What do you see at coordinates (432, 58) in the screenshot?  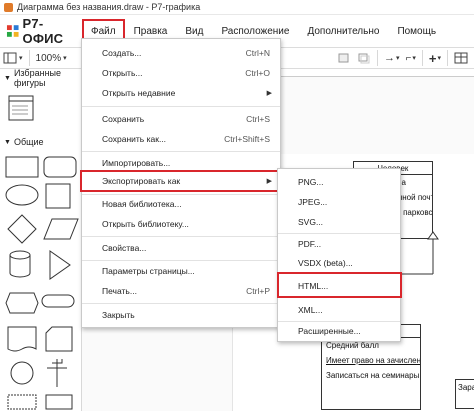 I see `plus-icon: +` at bounding box center [432, 58].